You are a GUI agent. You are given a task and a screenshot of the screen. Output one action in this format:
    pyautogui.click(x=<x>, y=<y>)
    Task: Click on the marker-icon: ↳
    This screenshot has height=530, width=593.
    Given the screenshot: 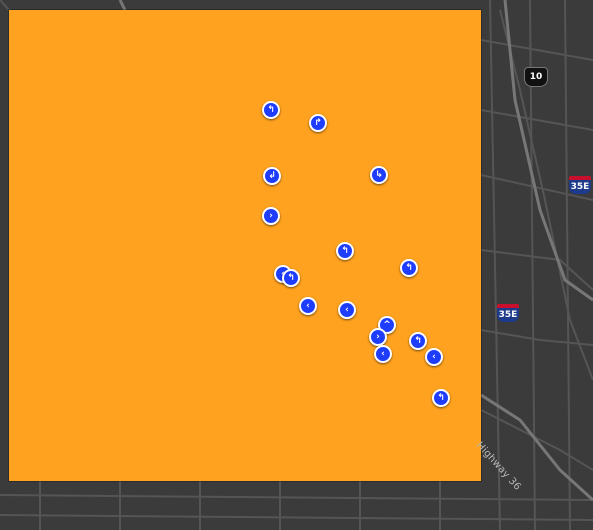 What is the action you would take?
    pyautogui.click(x=379, y=174)
    